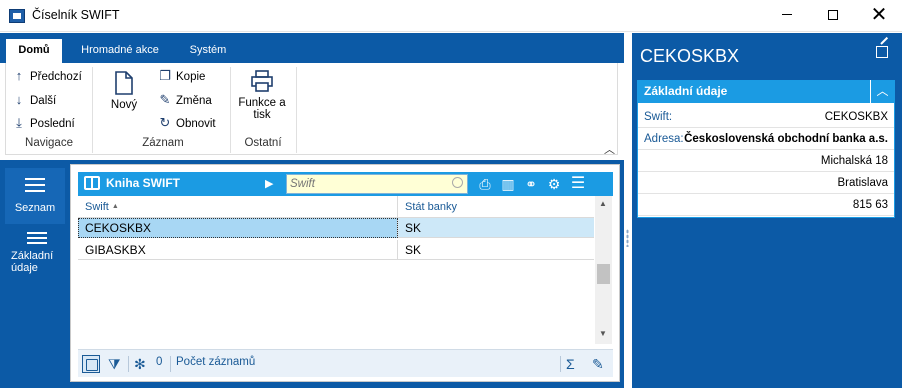 This screenshot has width=902, height=388. What do you see at coordinates (508, 184) in the screenshot?
I see `chart-icon: ▥` at bounding box center [508, 184].